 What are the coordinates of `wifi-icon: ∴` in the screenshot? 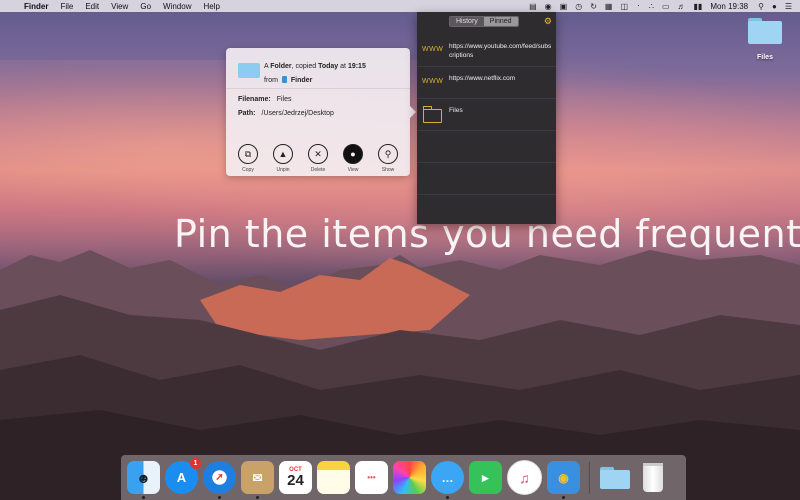 It's located at (651, 6).